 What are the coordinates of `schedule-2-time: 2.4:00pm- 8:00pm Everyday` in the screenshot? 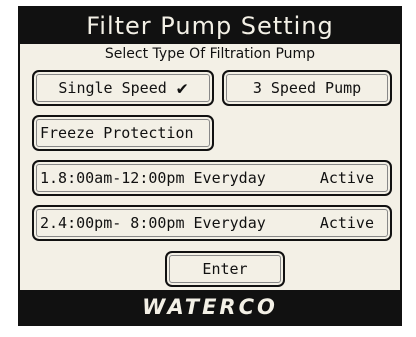 It's located at (153, 223).